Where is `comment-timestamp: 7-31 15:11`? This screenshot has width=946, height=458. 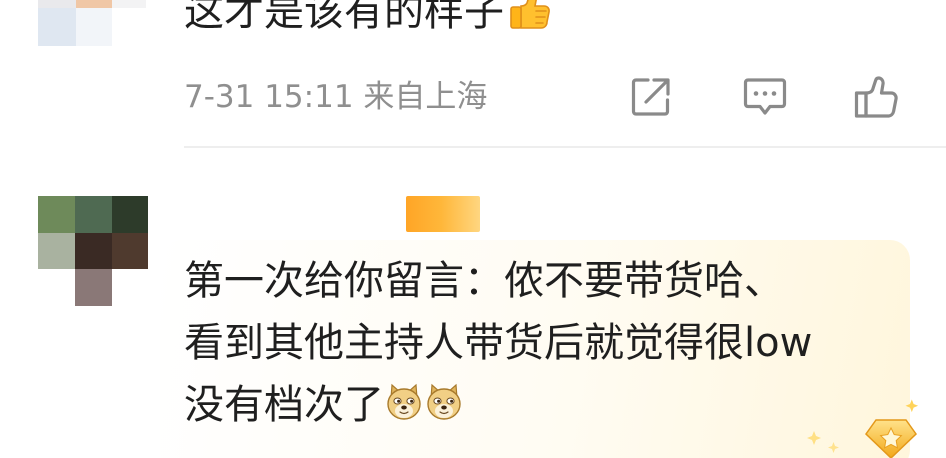
comment-timestamp: 7-31 15:11 is located at coordinates (269, 97).